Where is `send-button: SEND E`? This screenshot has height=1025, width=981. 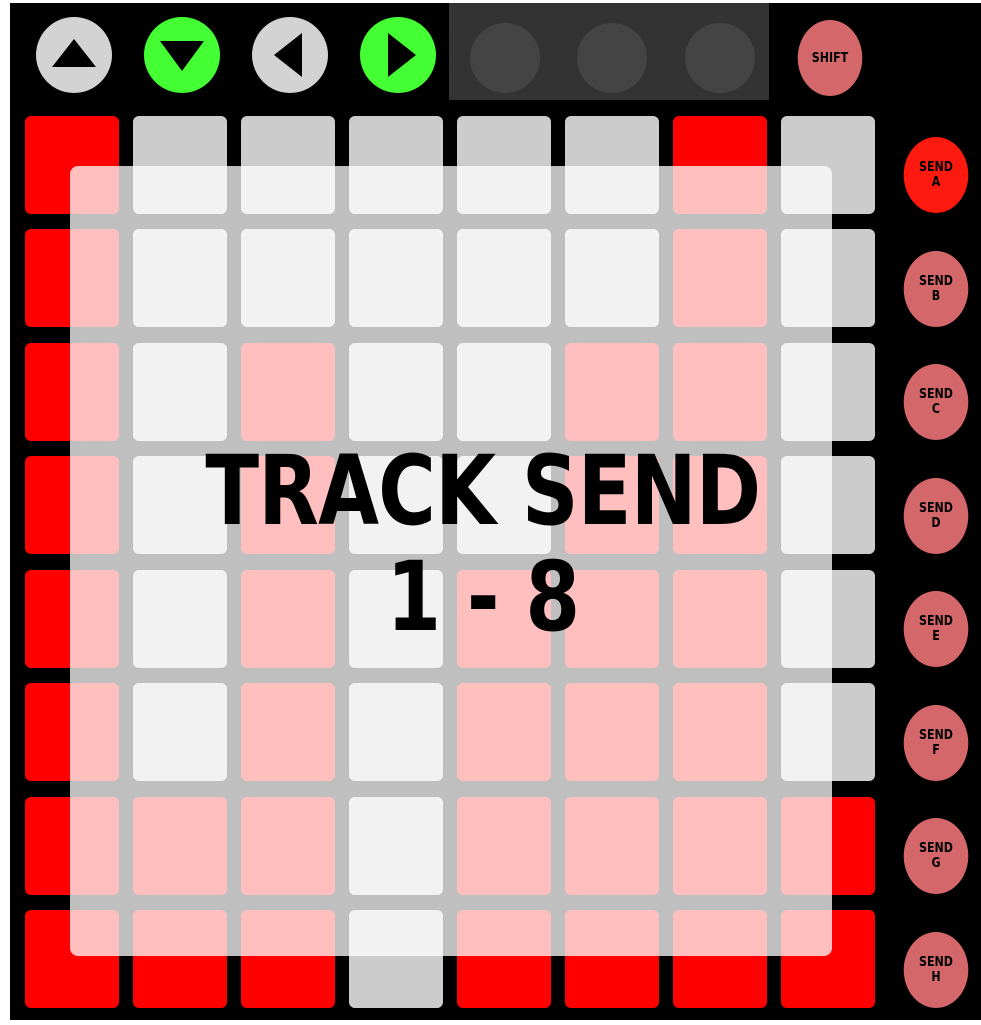
send-button: SEND E is located at coordinates (936, 629).